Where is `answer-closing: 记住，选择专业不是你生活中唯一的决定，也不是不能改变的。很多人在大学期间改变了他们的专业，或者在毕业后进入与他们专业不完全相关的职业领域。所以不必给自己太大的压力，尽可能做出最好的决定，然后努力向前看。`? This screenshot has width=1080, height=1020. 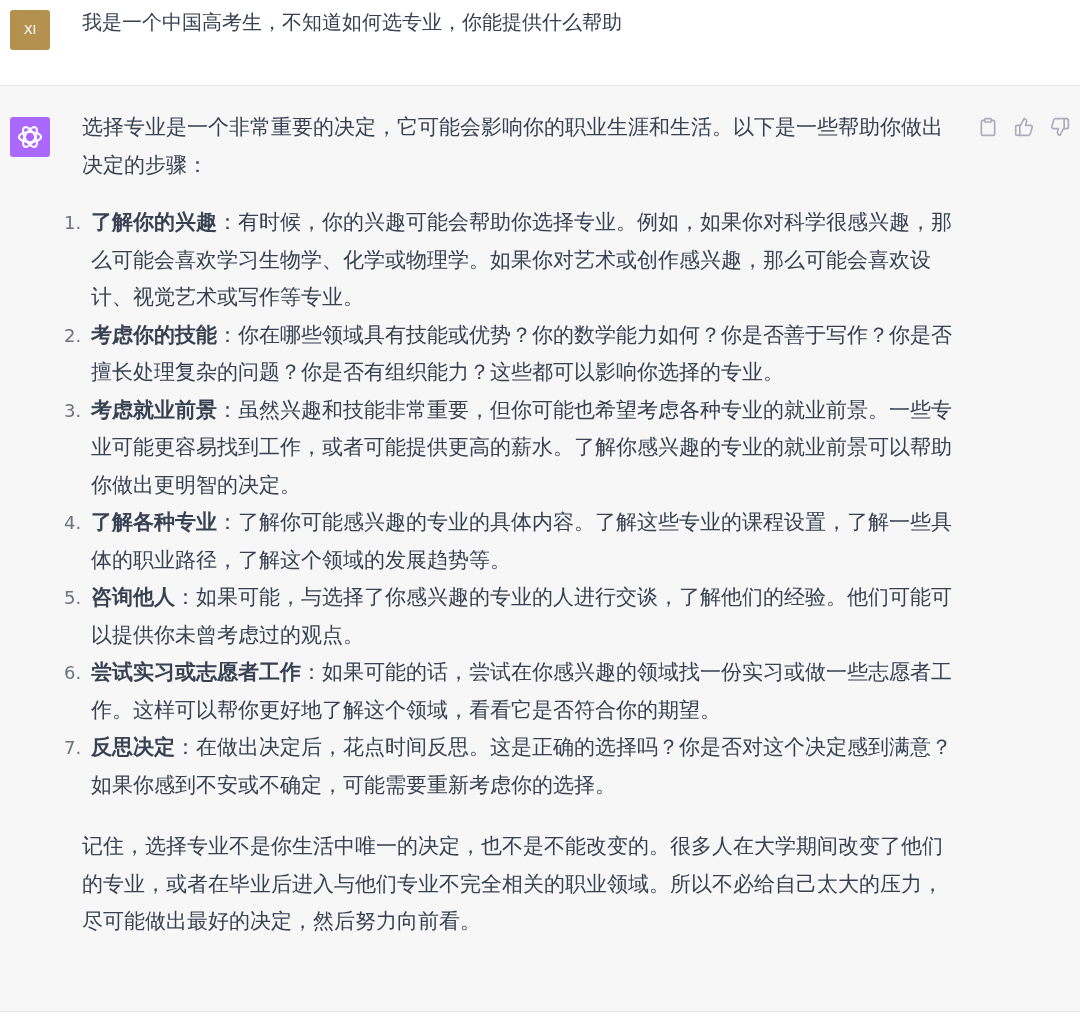
answer-closing: 记住，选择专业不是你生活中唯一的决定，也不是不能改变的。很多人在大学期间改变了他们的专业，或者在毕业后进入与他们专业不完全相关的职业领域。所以不必给自己太大的压力，尽可能做出最好的决定，然后努力向前看。 is located at coordinates (513, 884).